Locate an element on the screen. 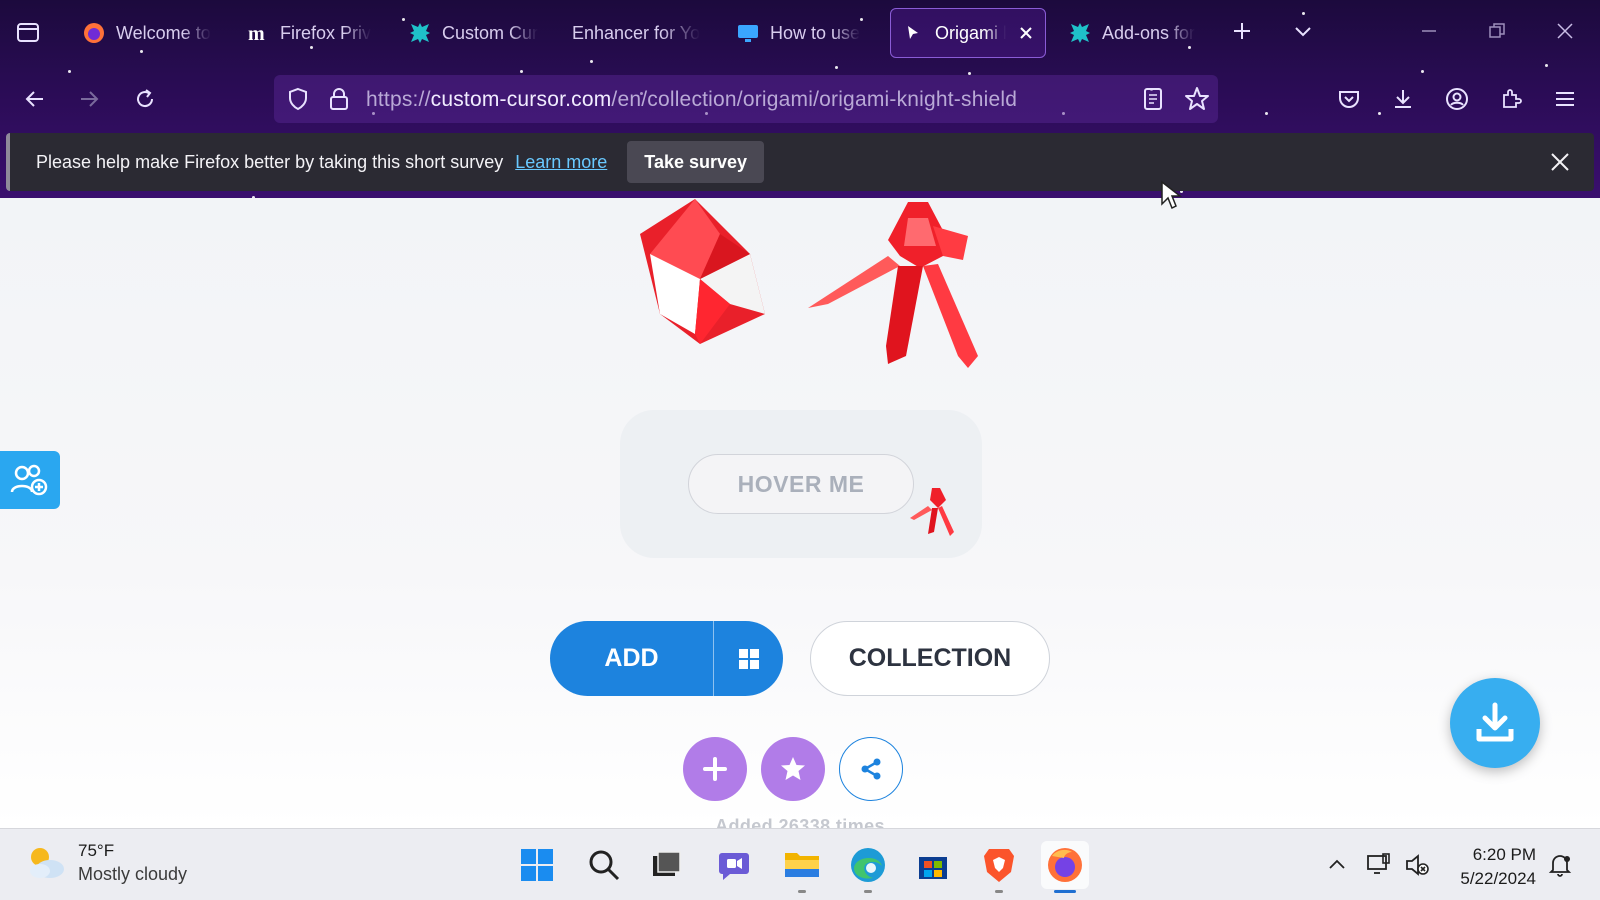 This screenshot has width=1600, height=900. tab-origami-knight: Origami k is located at coordinates (968, 33).